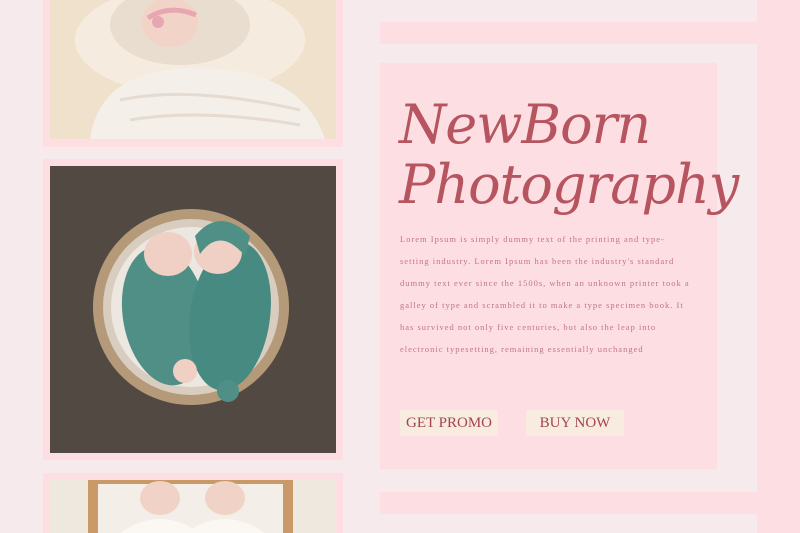 This screenshot has width=800, height=533. What do you see at coordinates (568, 503) in the screenshot?
I see `decor-bar-bottom` at bounding box center [568, 503].